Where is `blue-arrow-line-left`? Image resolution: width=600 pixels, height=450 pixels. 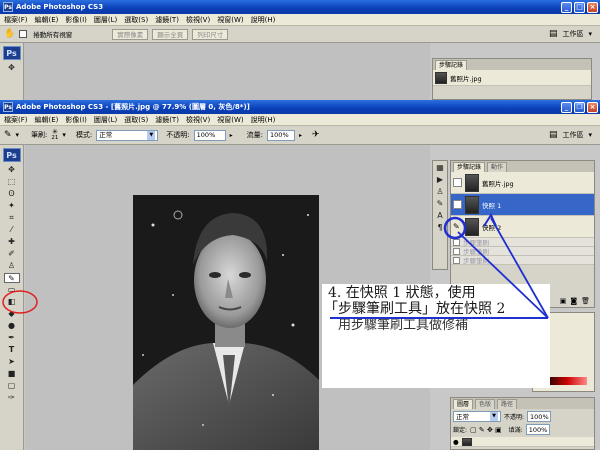 blue-arrow-line-left is located at coordinates (503, 275).